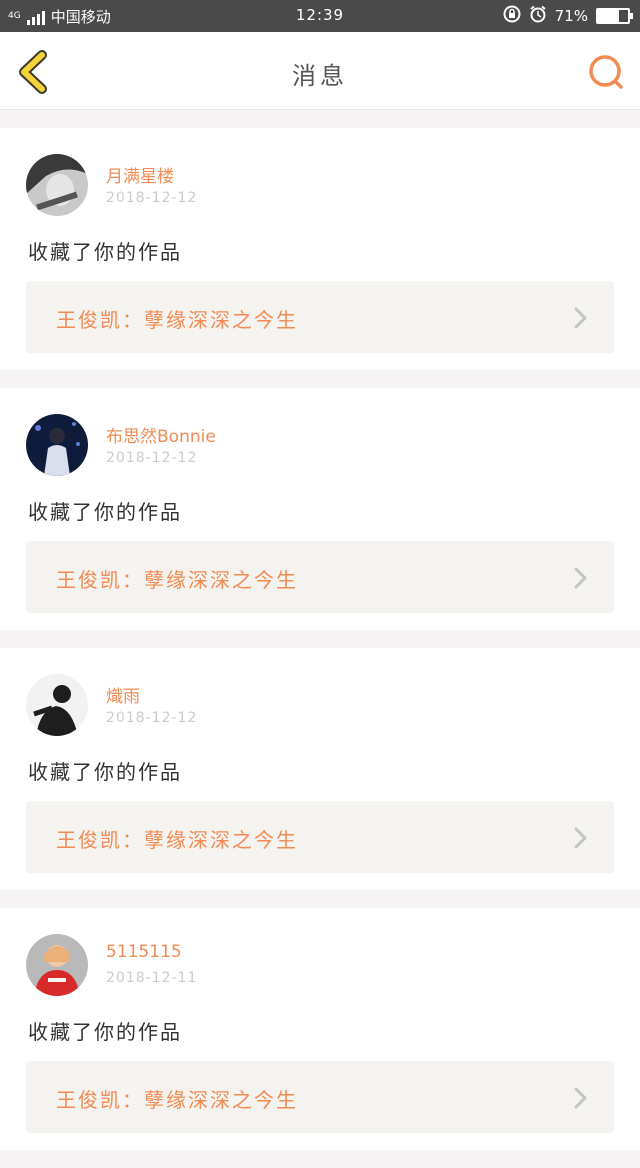 Image resolution: width=640 pixels, height=1168 pixels. What do you see at coordinates (571, 16) in the screenshot?
I see `battery-percent: 71%` at bounding box center [571, 16].